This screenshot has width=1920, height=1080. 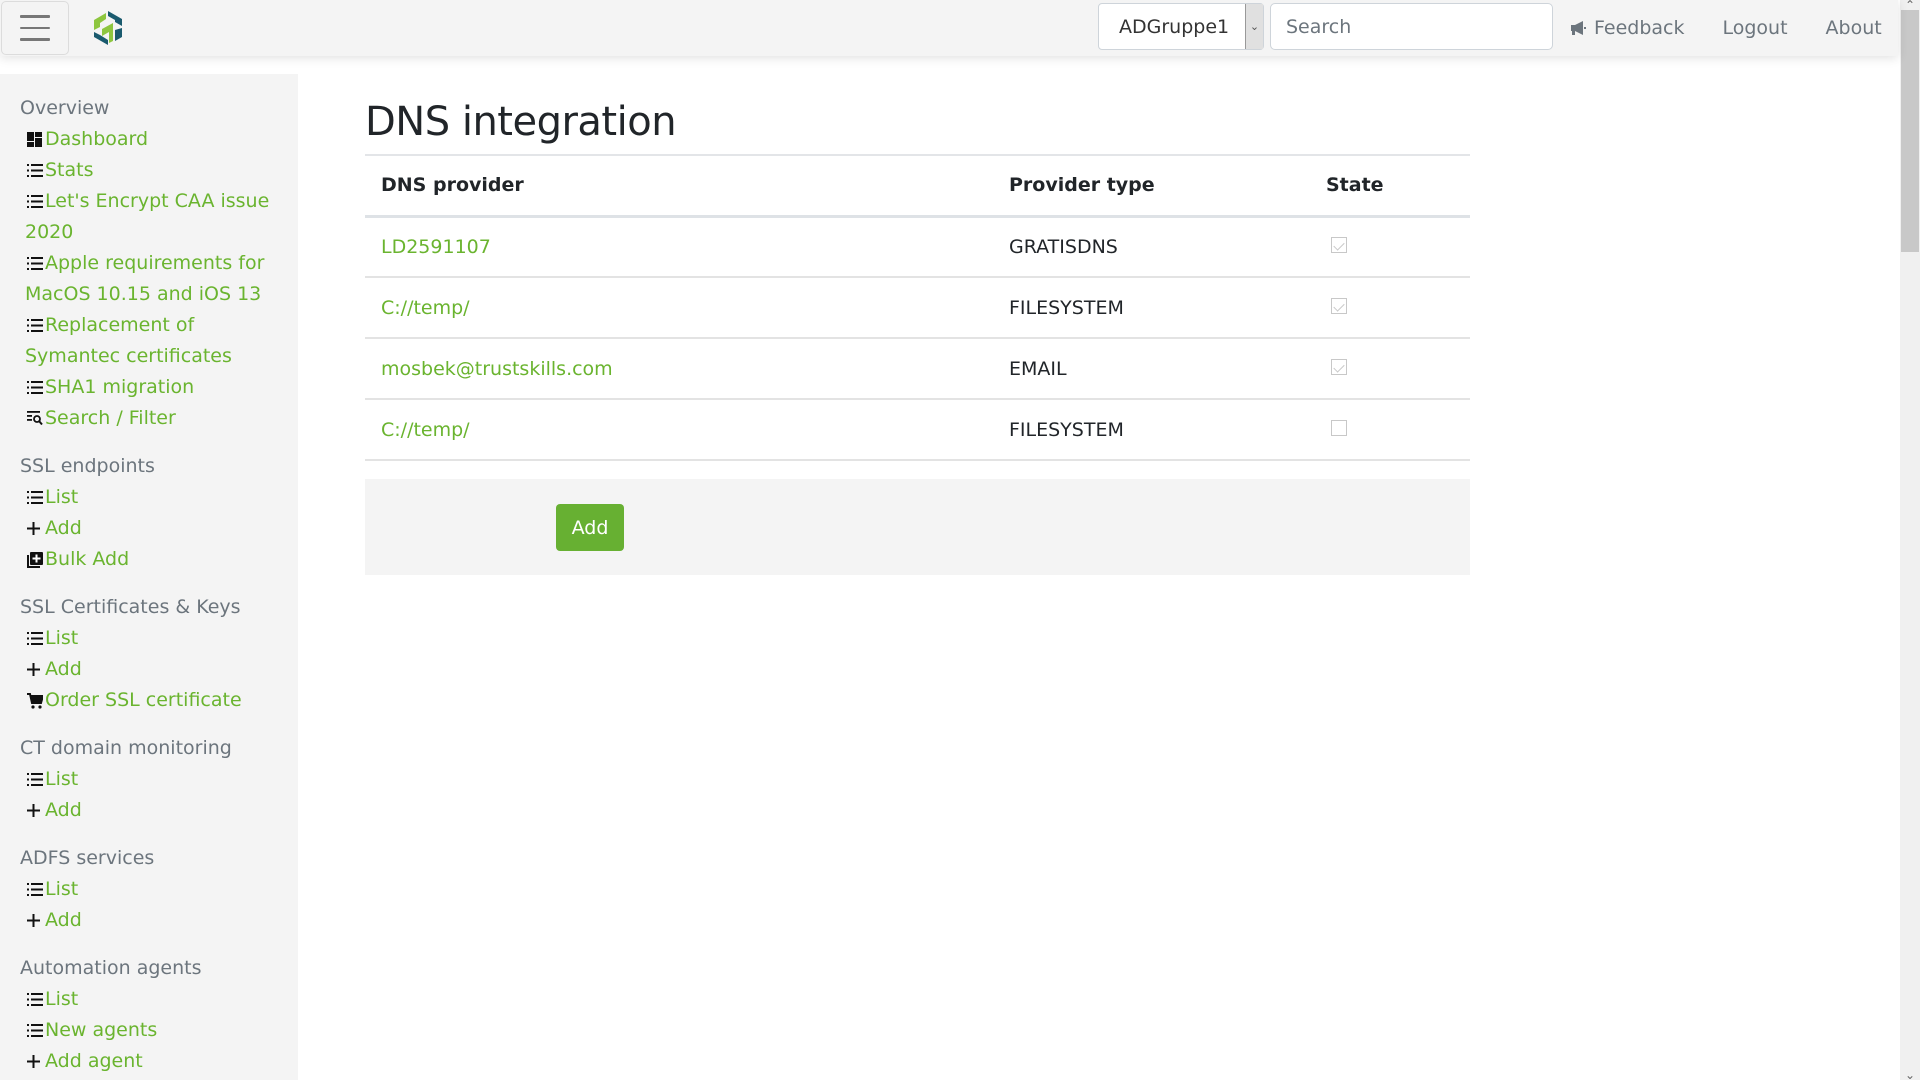 What do you see at coordinates (35, 16) in the screenshot?
I see `hamburger-icon` at bounding box center [35, 16].